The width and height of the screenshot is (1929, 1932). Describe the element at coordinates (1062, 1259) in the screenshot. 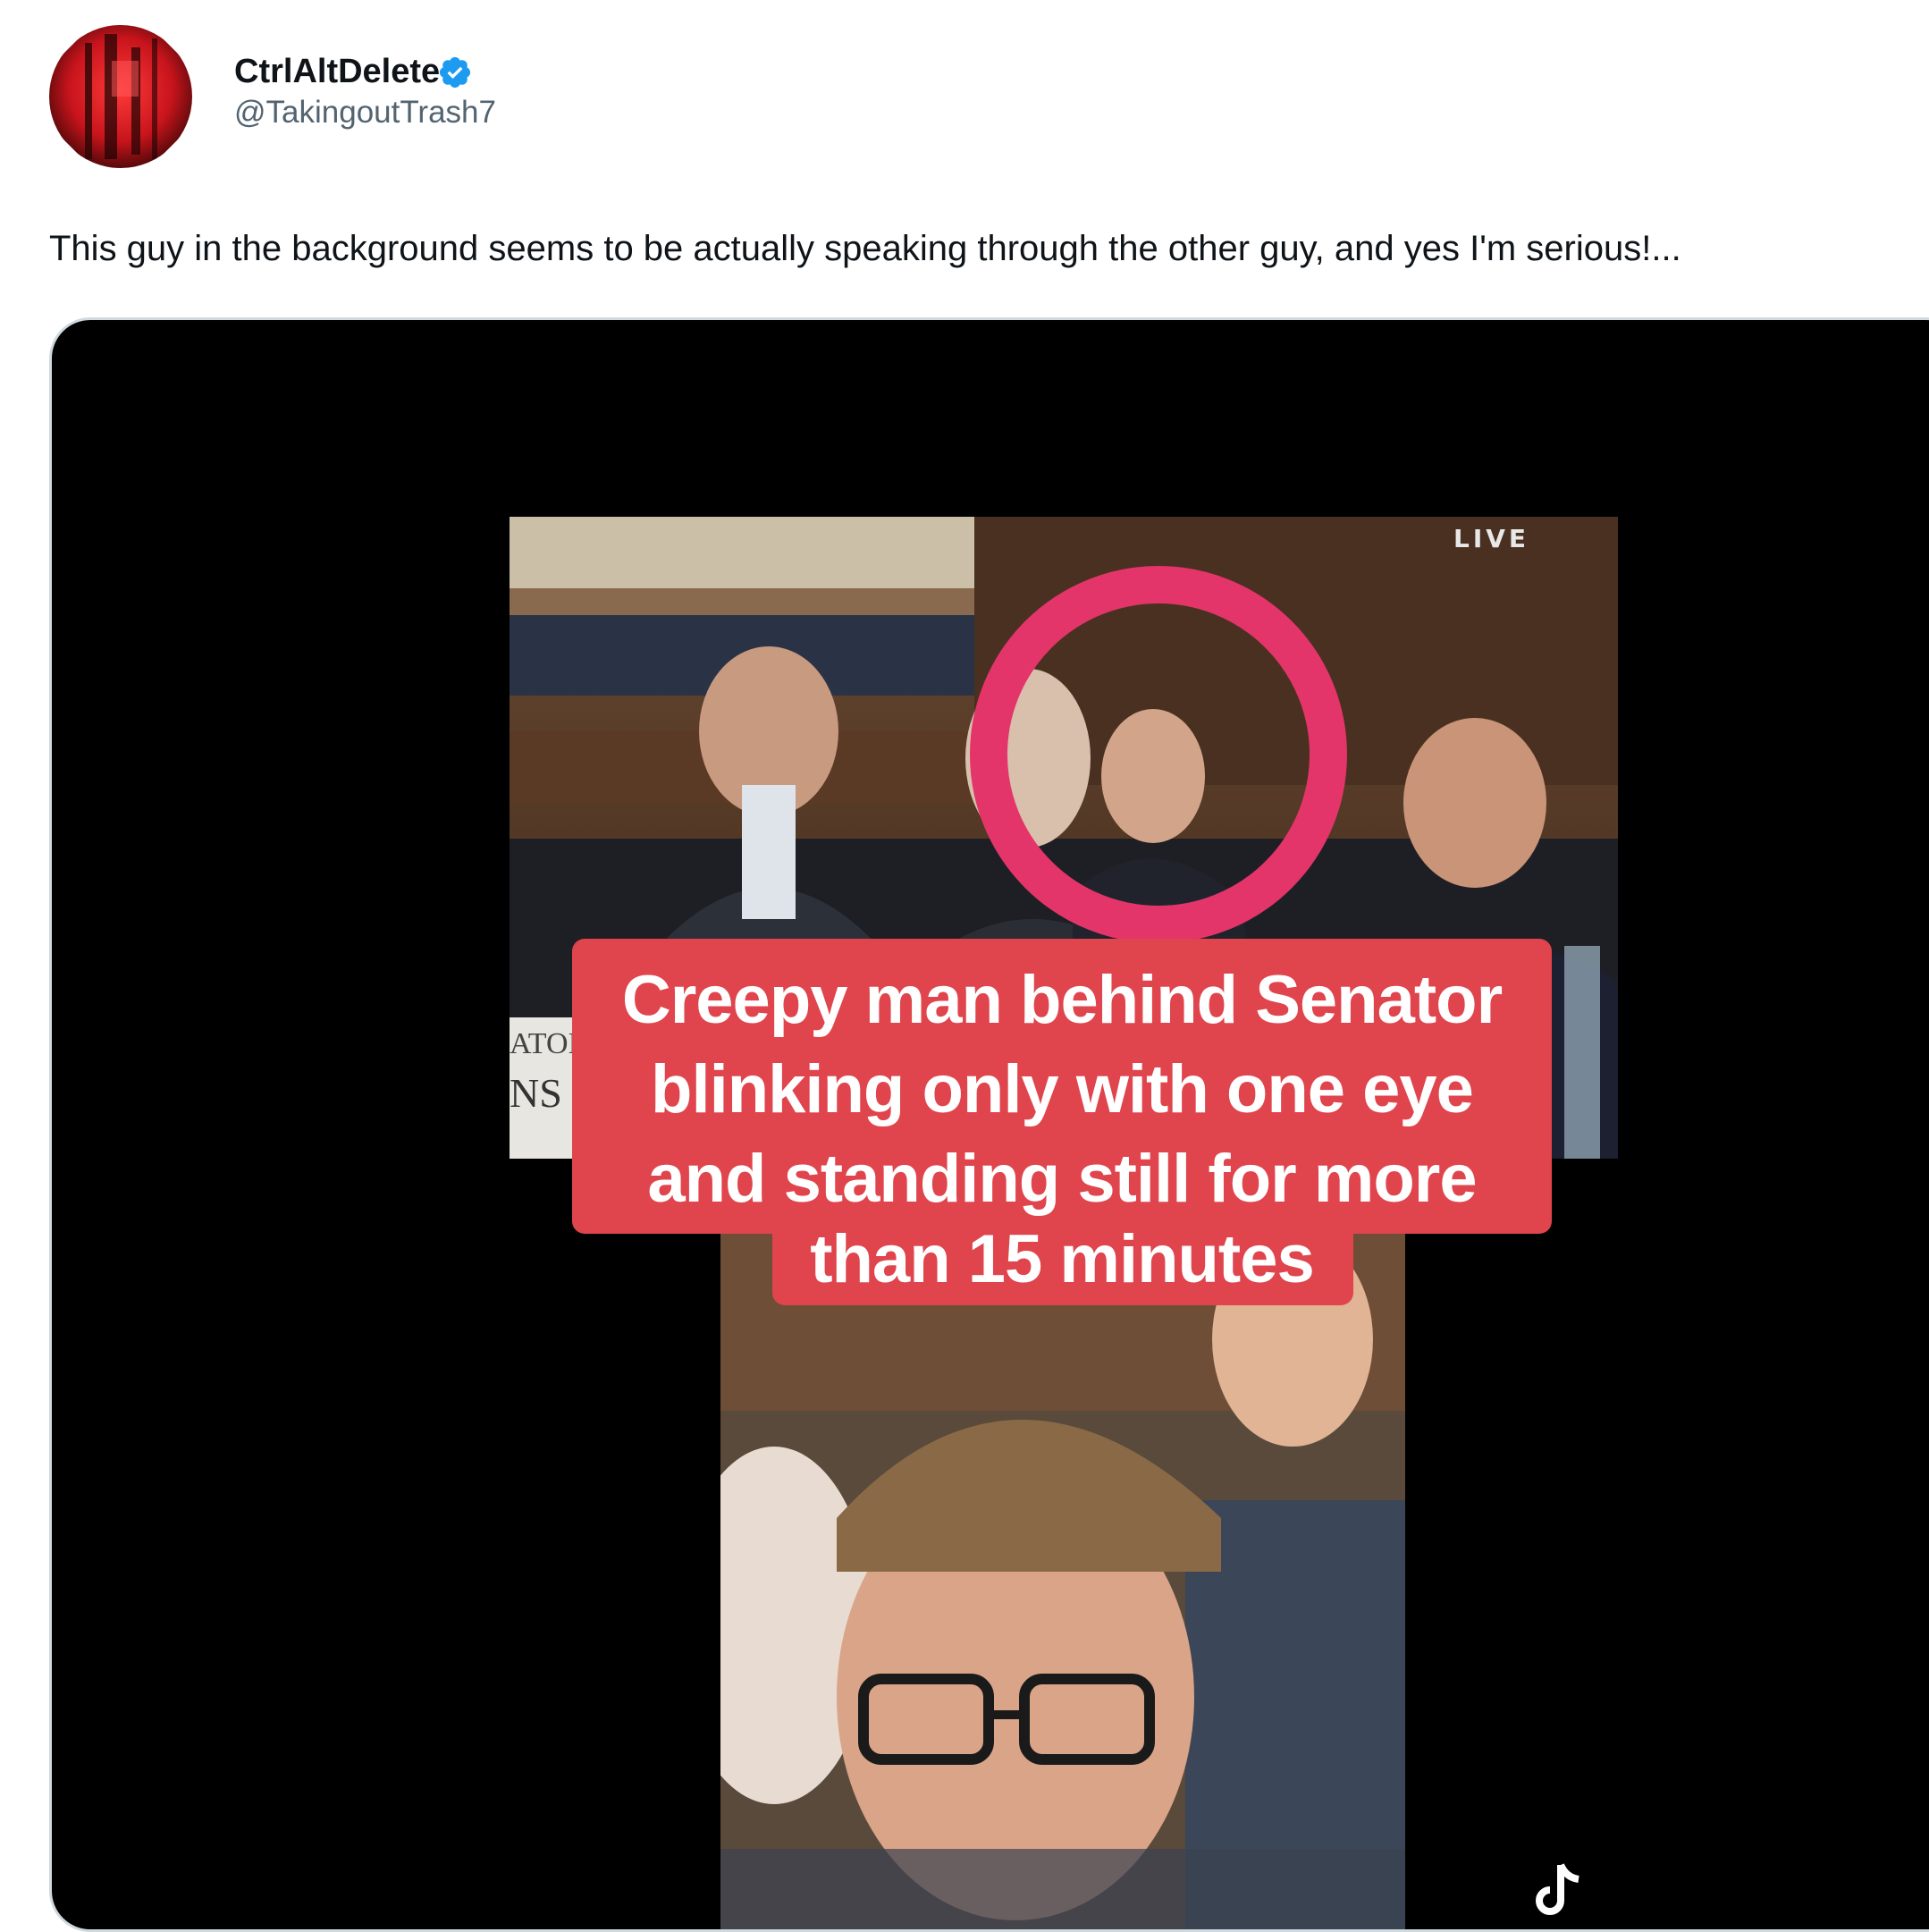

I see `caption-line-4: than 15 minutes` at that location.